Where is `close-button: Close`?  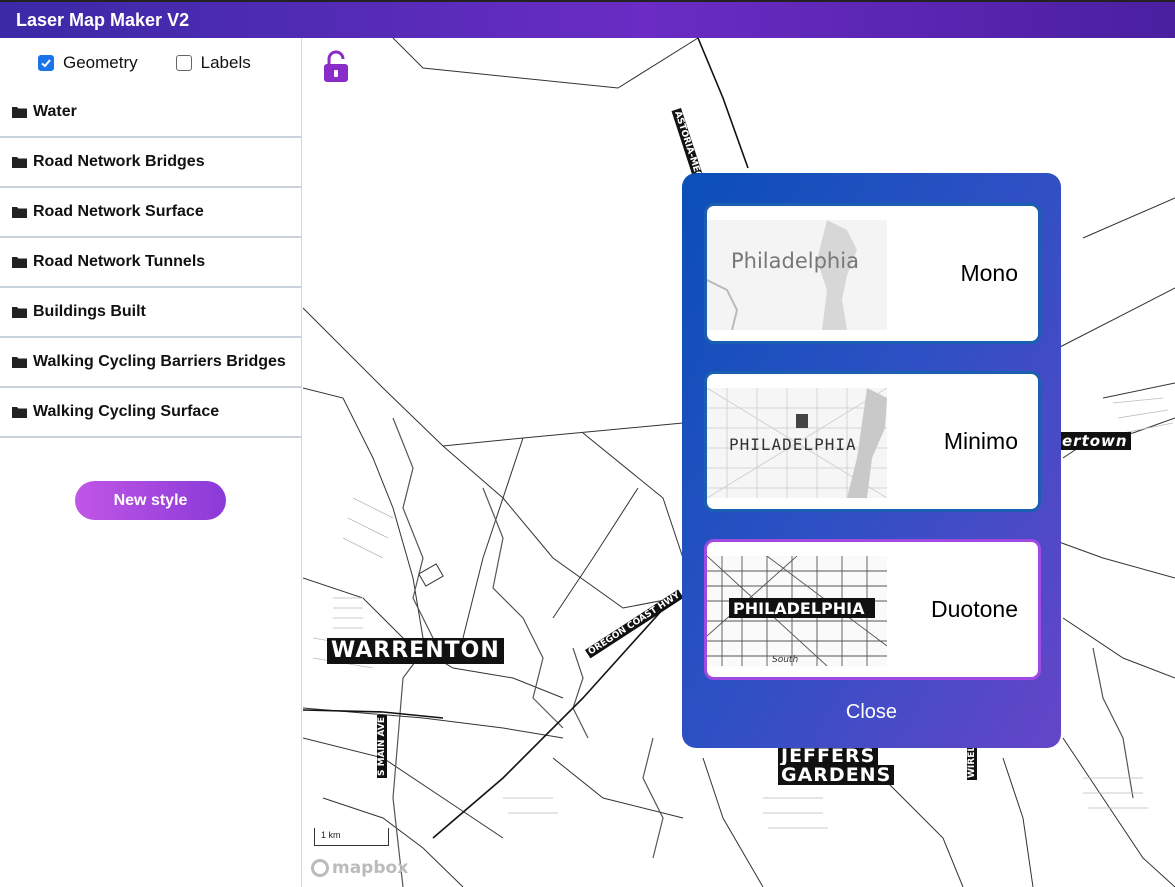
close-button: Close is located at coordinates (871, 712).